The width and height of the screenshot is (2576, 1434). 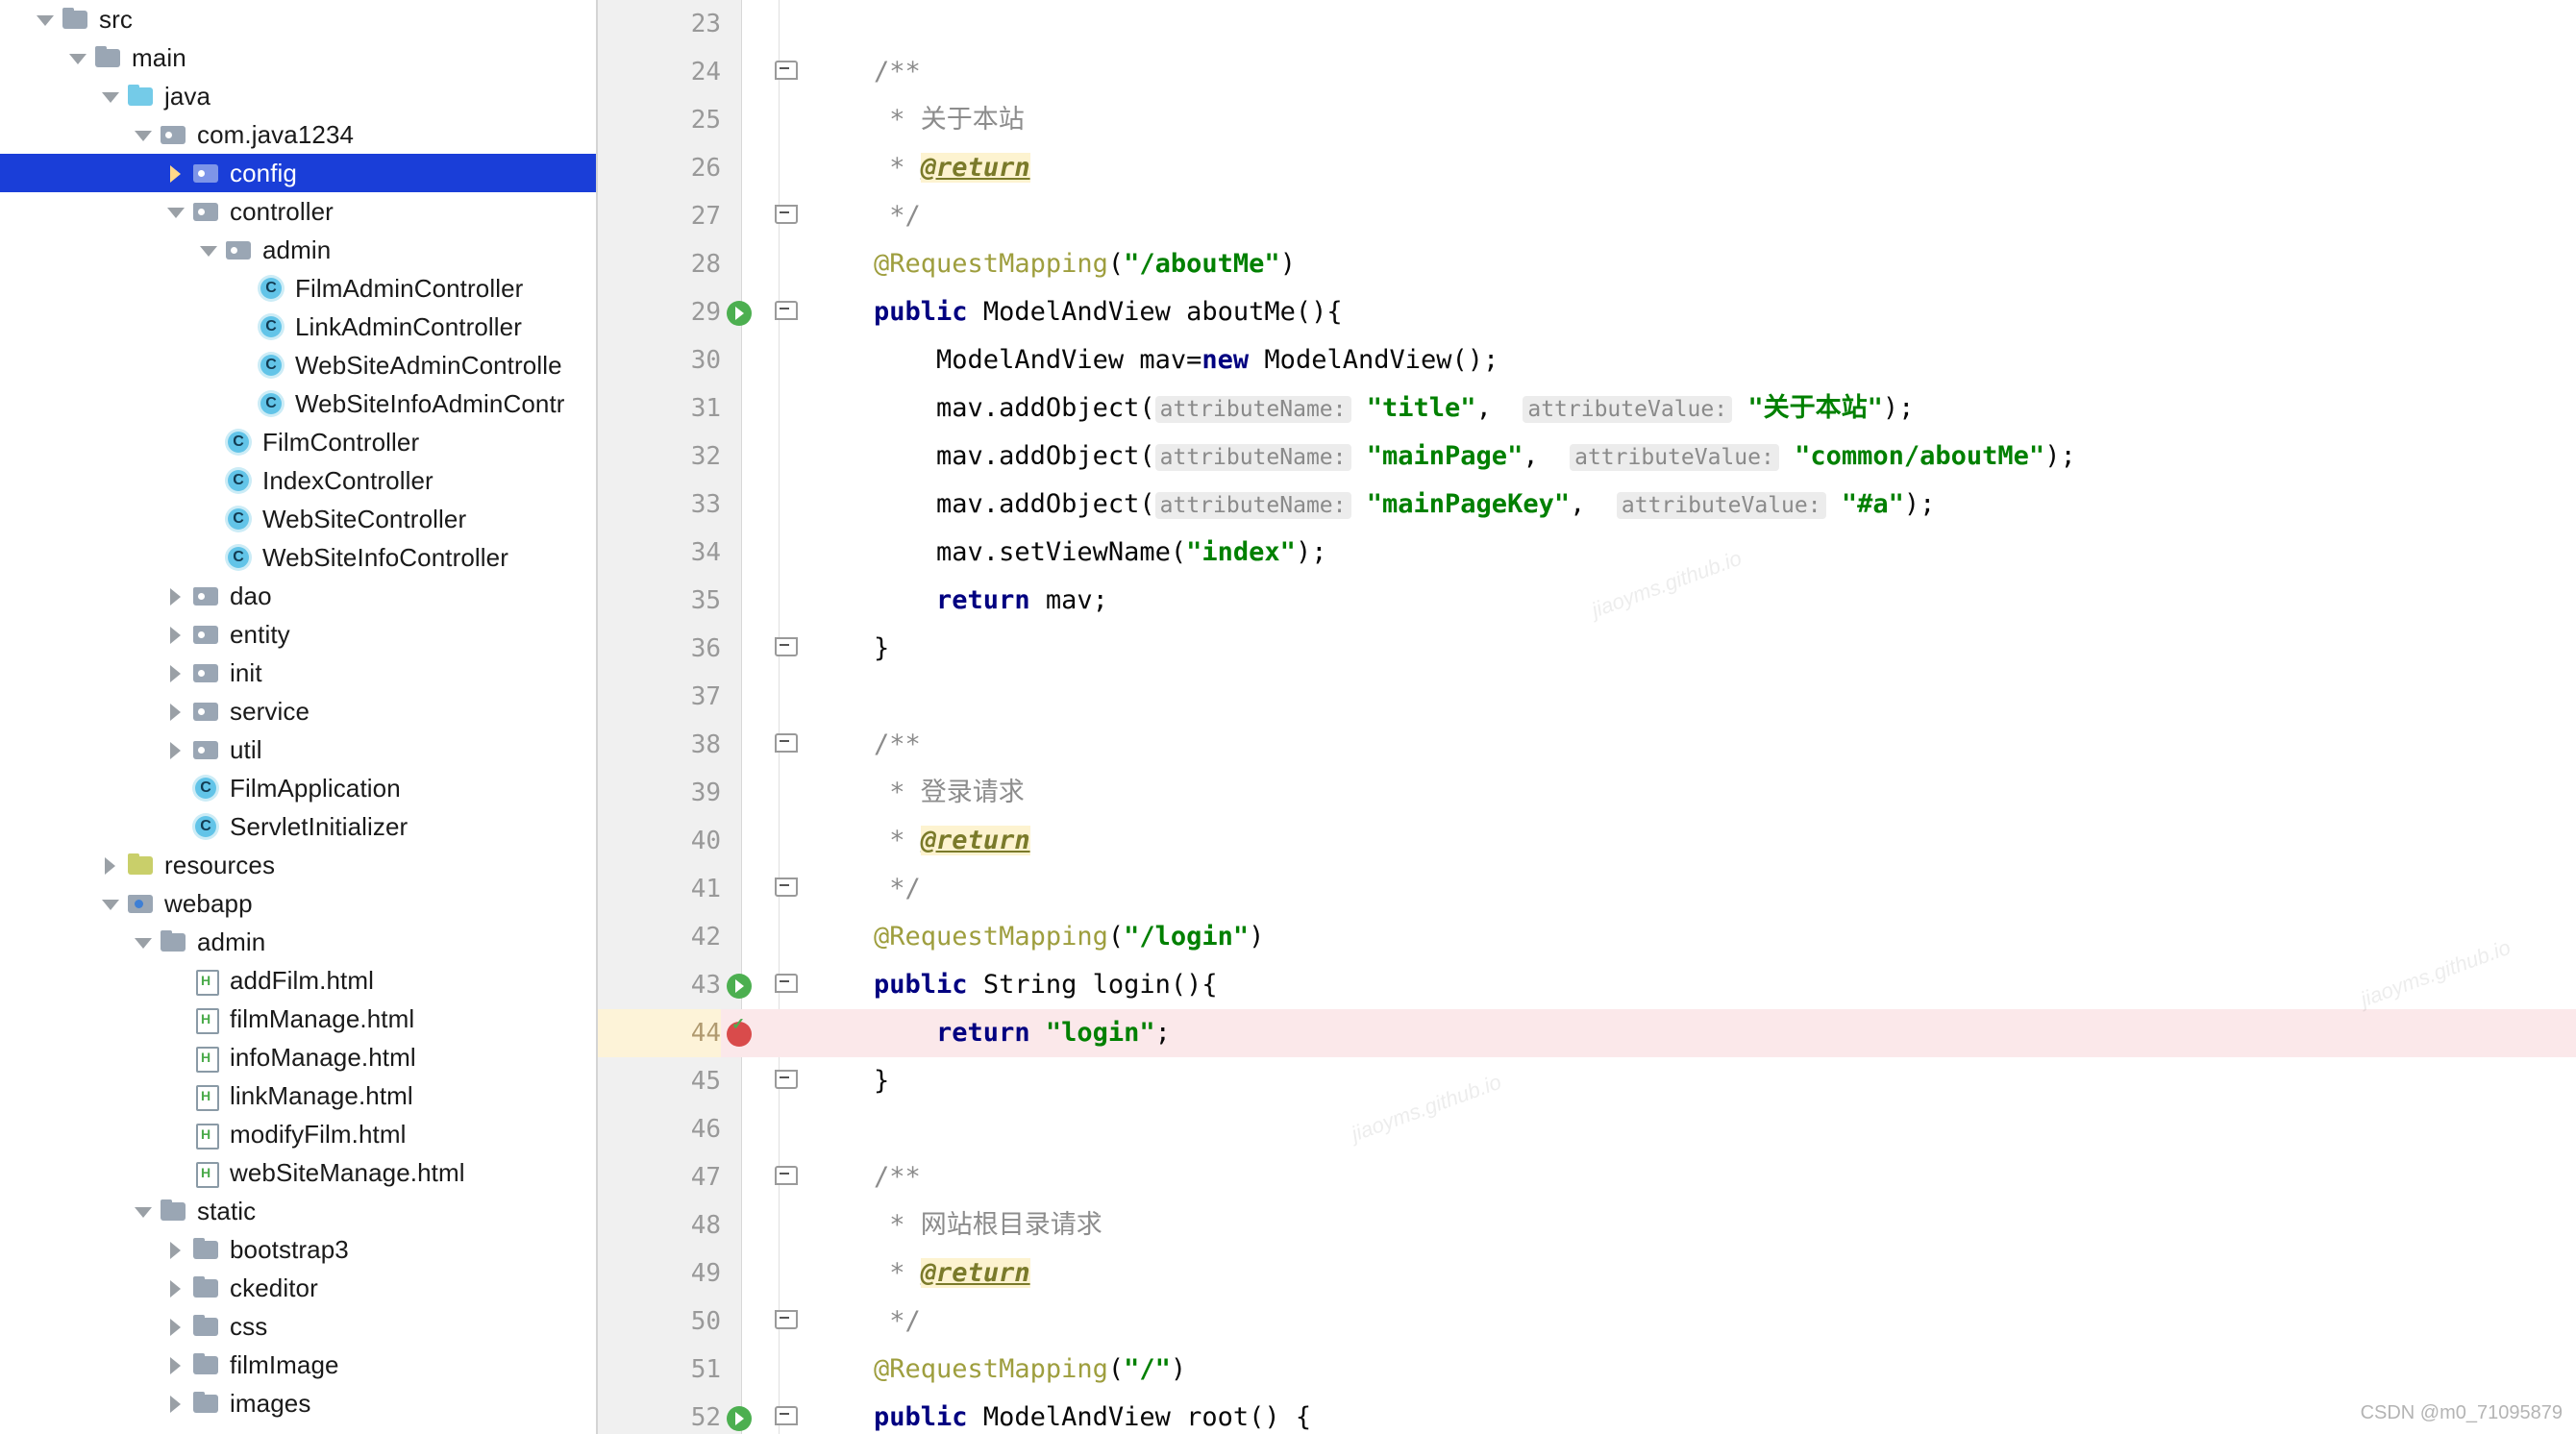 What do you see at coordinates (298, 596) in the screenshot?
I see `tree-item-dao: dao` at bounding box center [298, 596].